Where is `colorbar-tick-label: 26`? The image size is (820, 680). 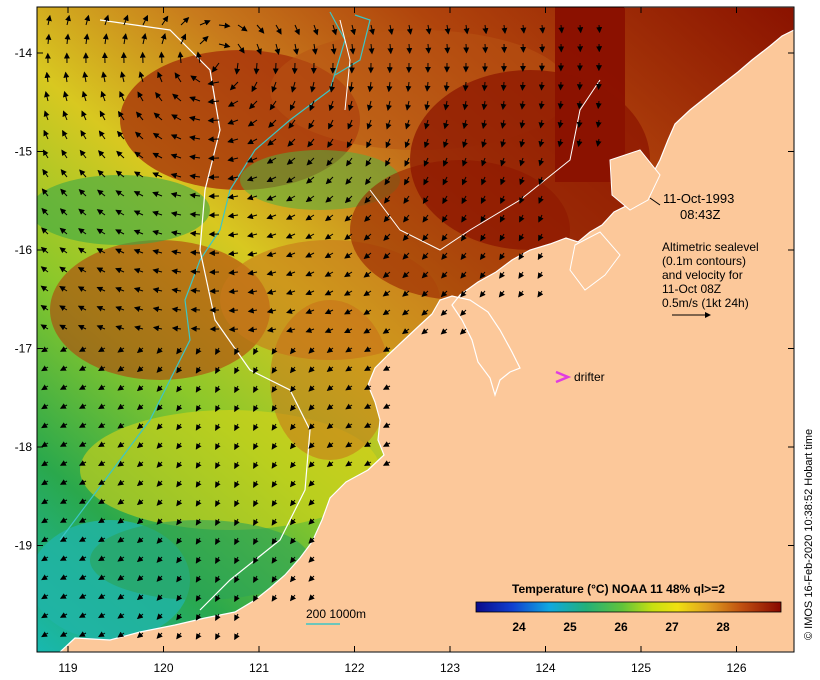
colorbar-tick-label: 26 is located at coordinates (621, 627).